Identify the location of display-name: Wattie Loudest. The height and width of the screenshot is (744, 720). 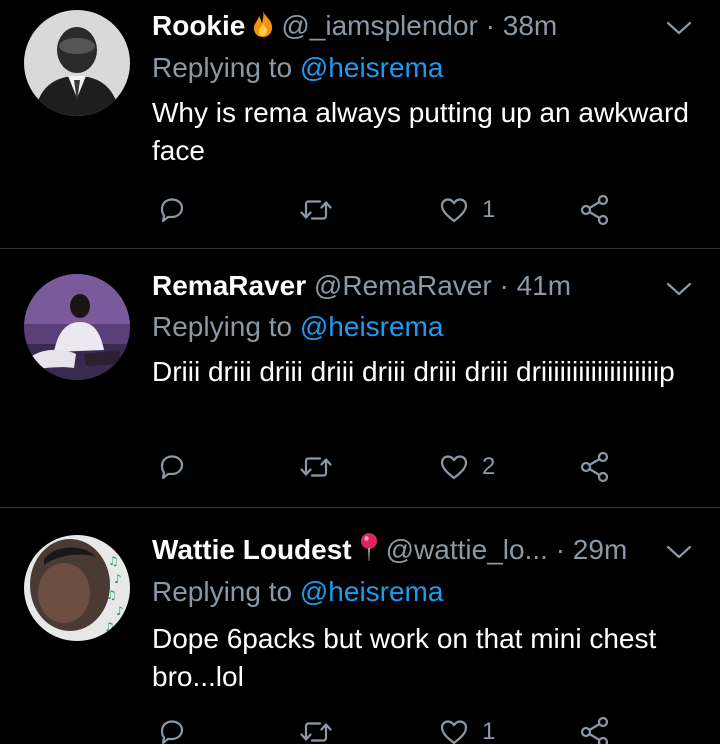
(252, 549).